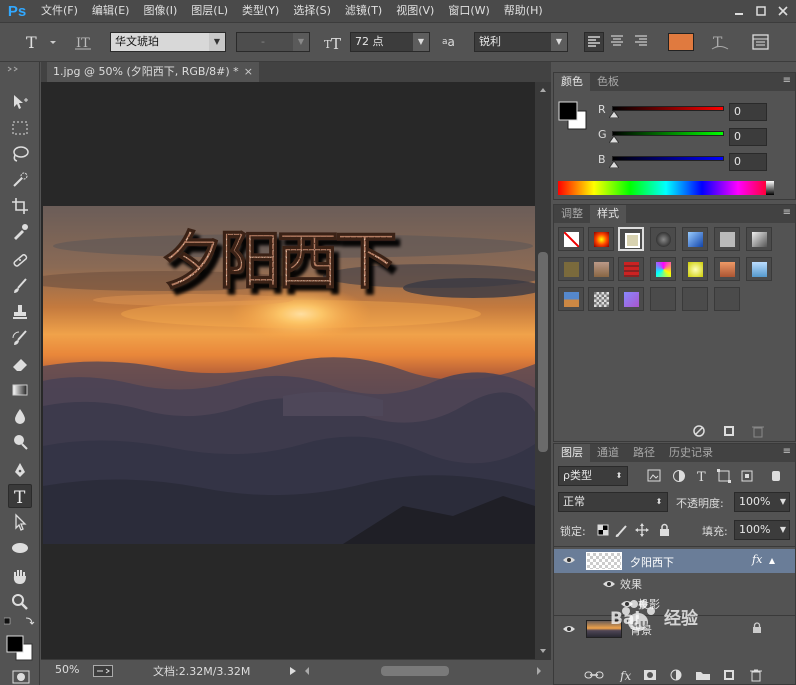 This screenshot has width=796, height=685. I want to click on tab-history: 历史记录, so click(691, 453).